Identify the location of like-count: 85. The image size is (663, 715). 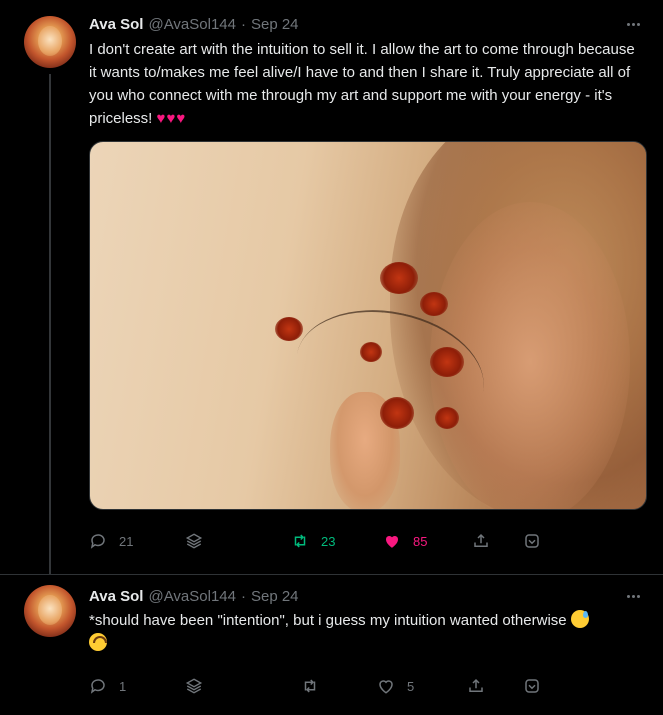
(420, 541).